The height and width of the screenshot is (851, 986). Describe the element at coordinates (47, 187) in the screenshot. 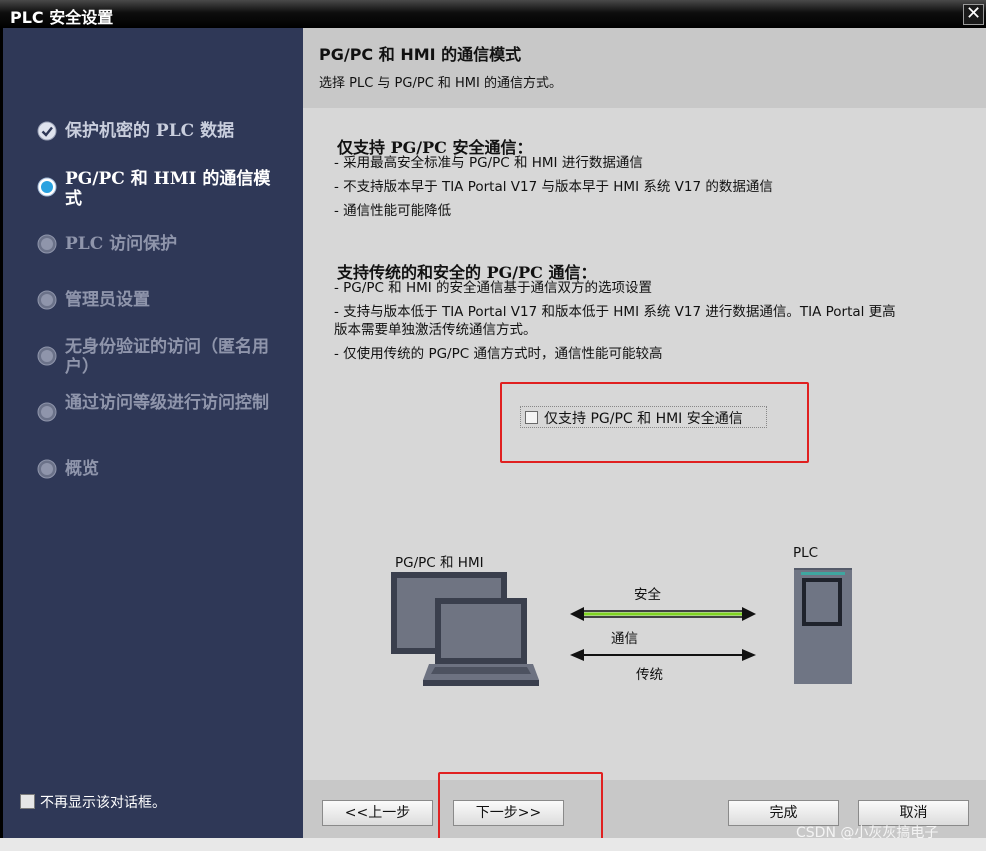

I see `radio-active-icon` at that location.